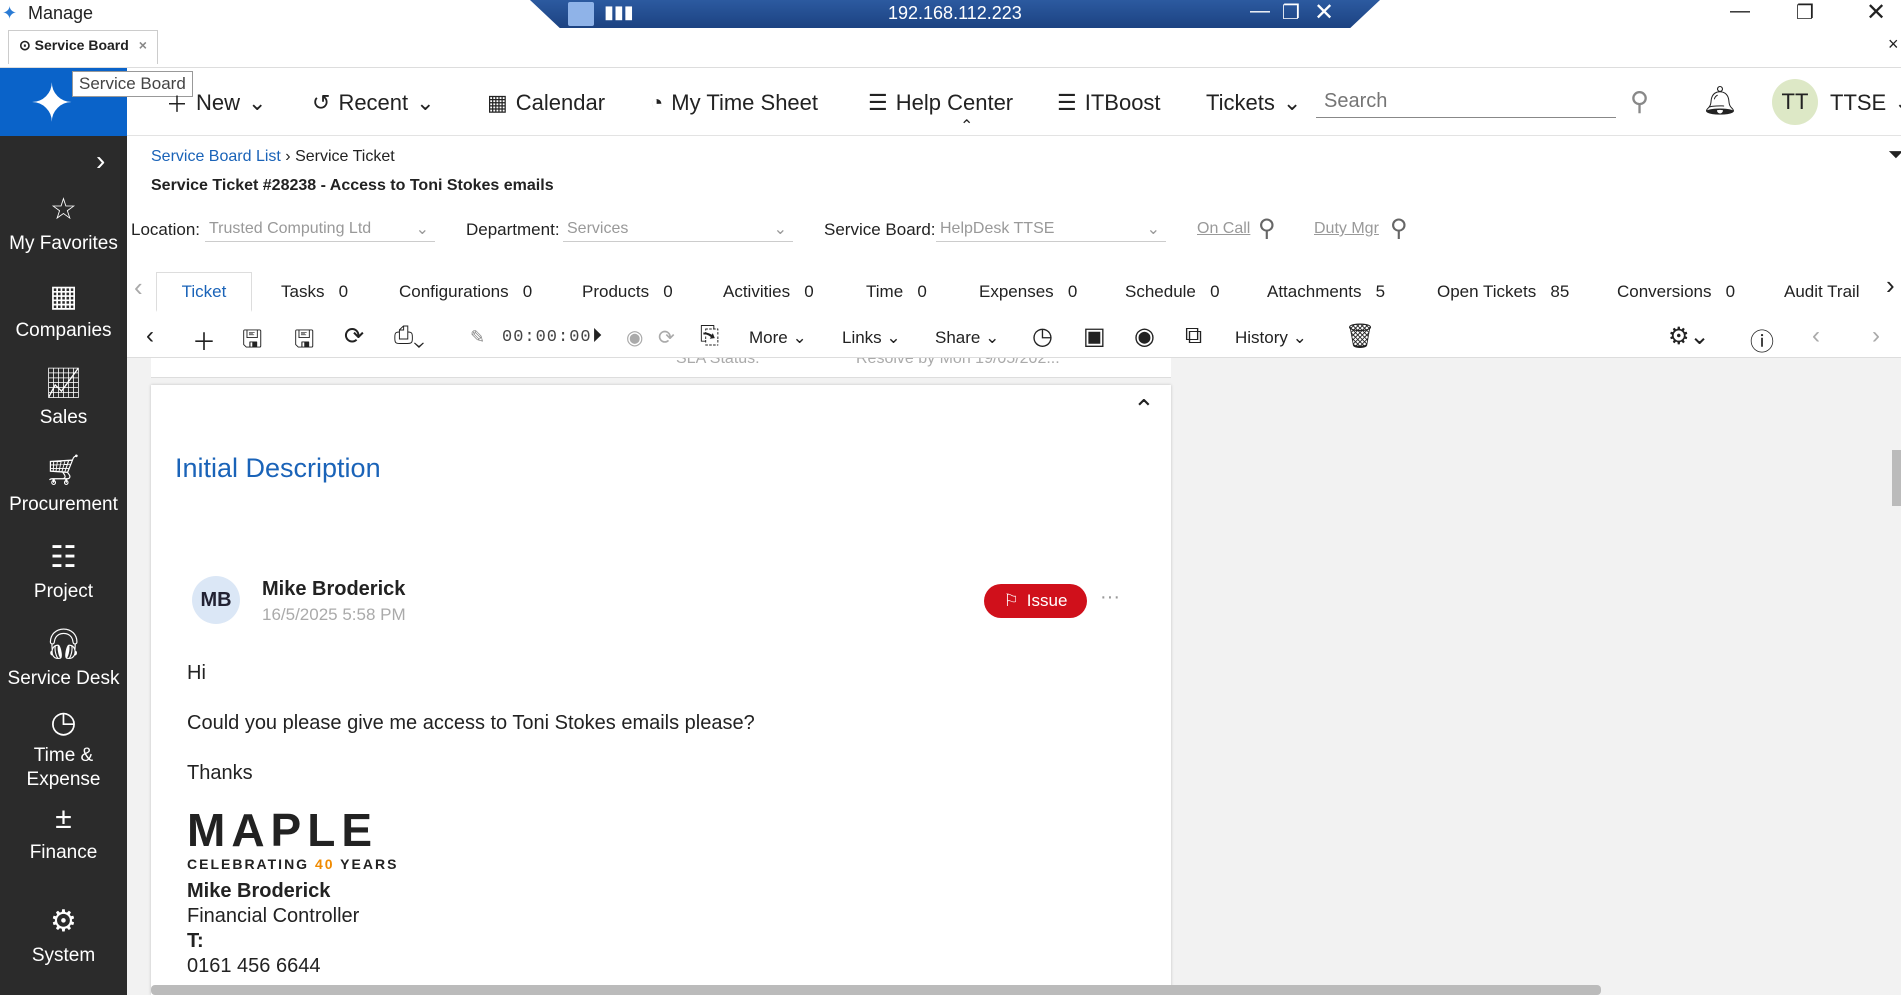 Image resolution: width=1901 pixels, height=995 pixels. I want to click on location-select: Trusted Computing Ltd ⌄, so click(320, 229).